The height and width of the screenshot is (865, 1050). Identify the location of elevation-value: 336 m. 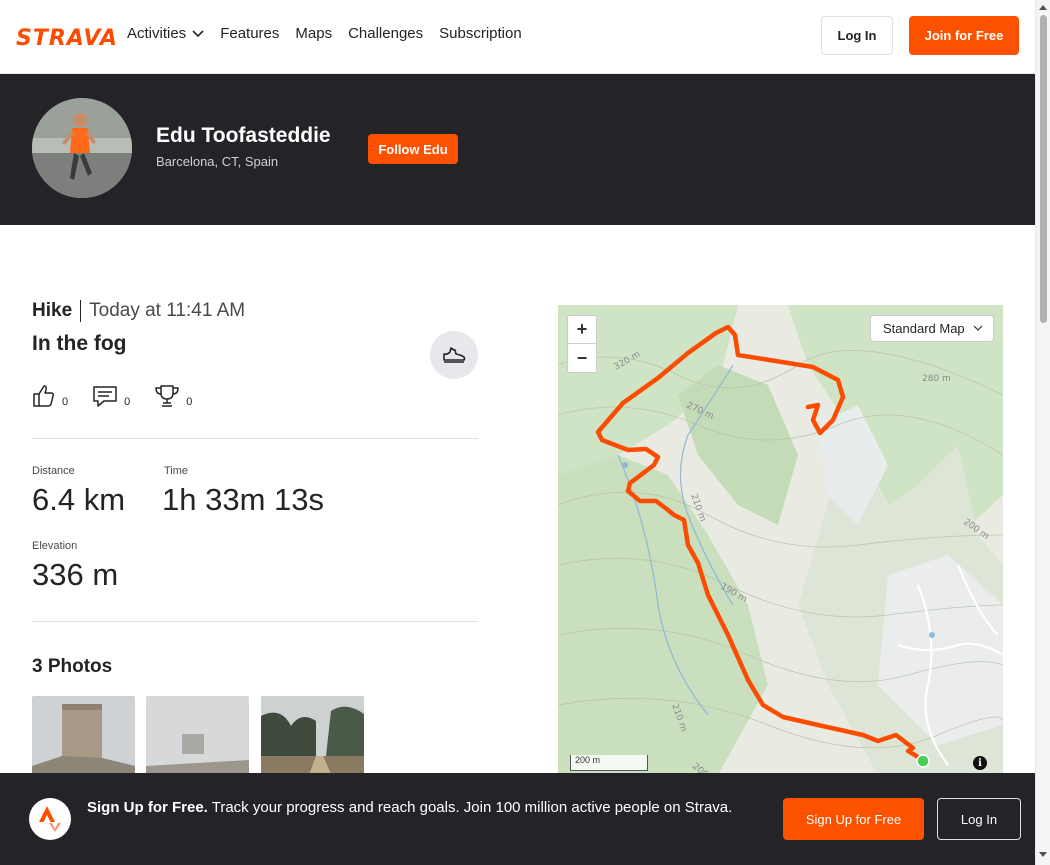
(75, 574).